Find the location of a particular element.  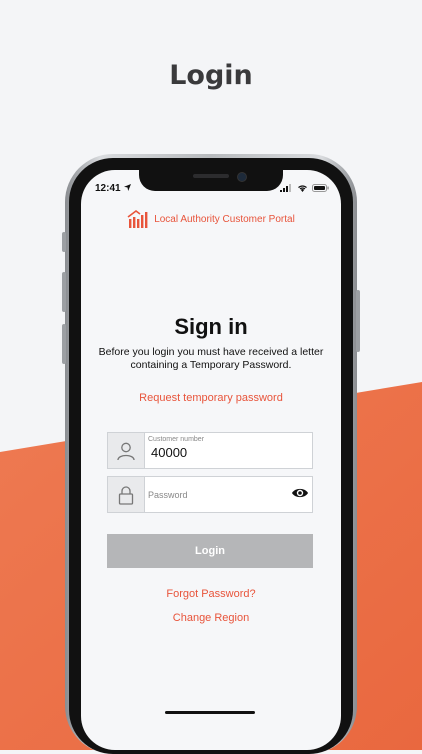

brand-header: Local Authority Customer Portal is located at coordinates (211, 219).